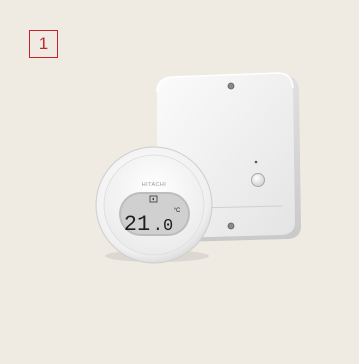 Image resolution: width=359 pixels, height=364 pixels. Describe the element at coordinates (163, 226) in the screenshot. I see `temperature-decimal: .0` at that location.